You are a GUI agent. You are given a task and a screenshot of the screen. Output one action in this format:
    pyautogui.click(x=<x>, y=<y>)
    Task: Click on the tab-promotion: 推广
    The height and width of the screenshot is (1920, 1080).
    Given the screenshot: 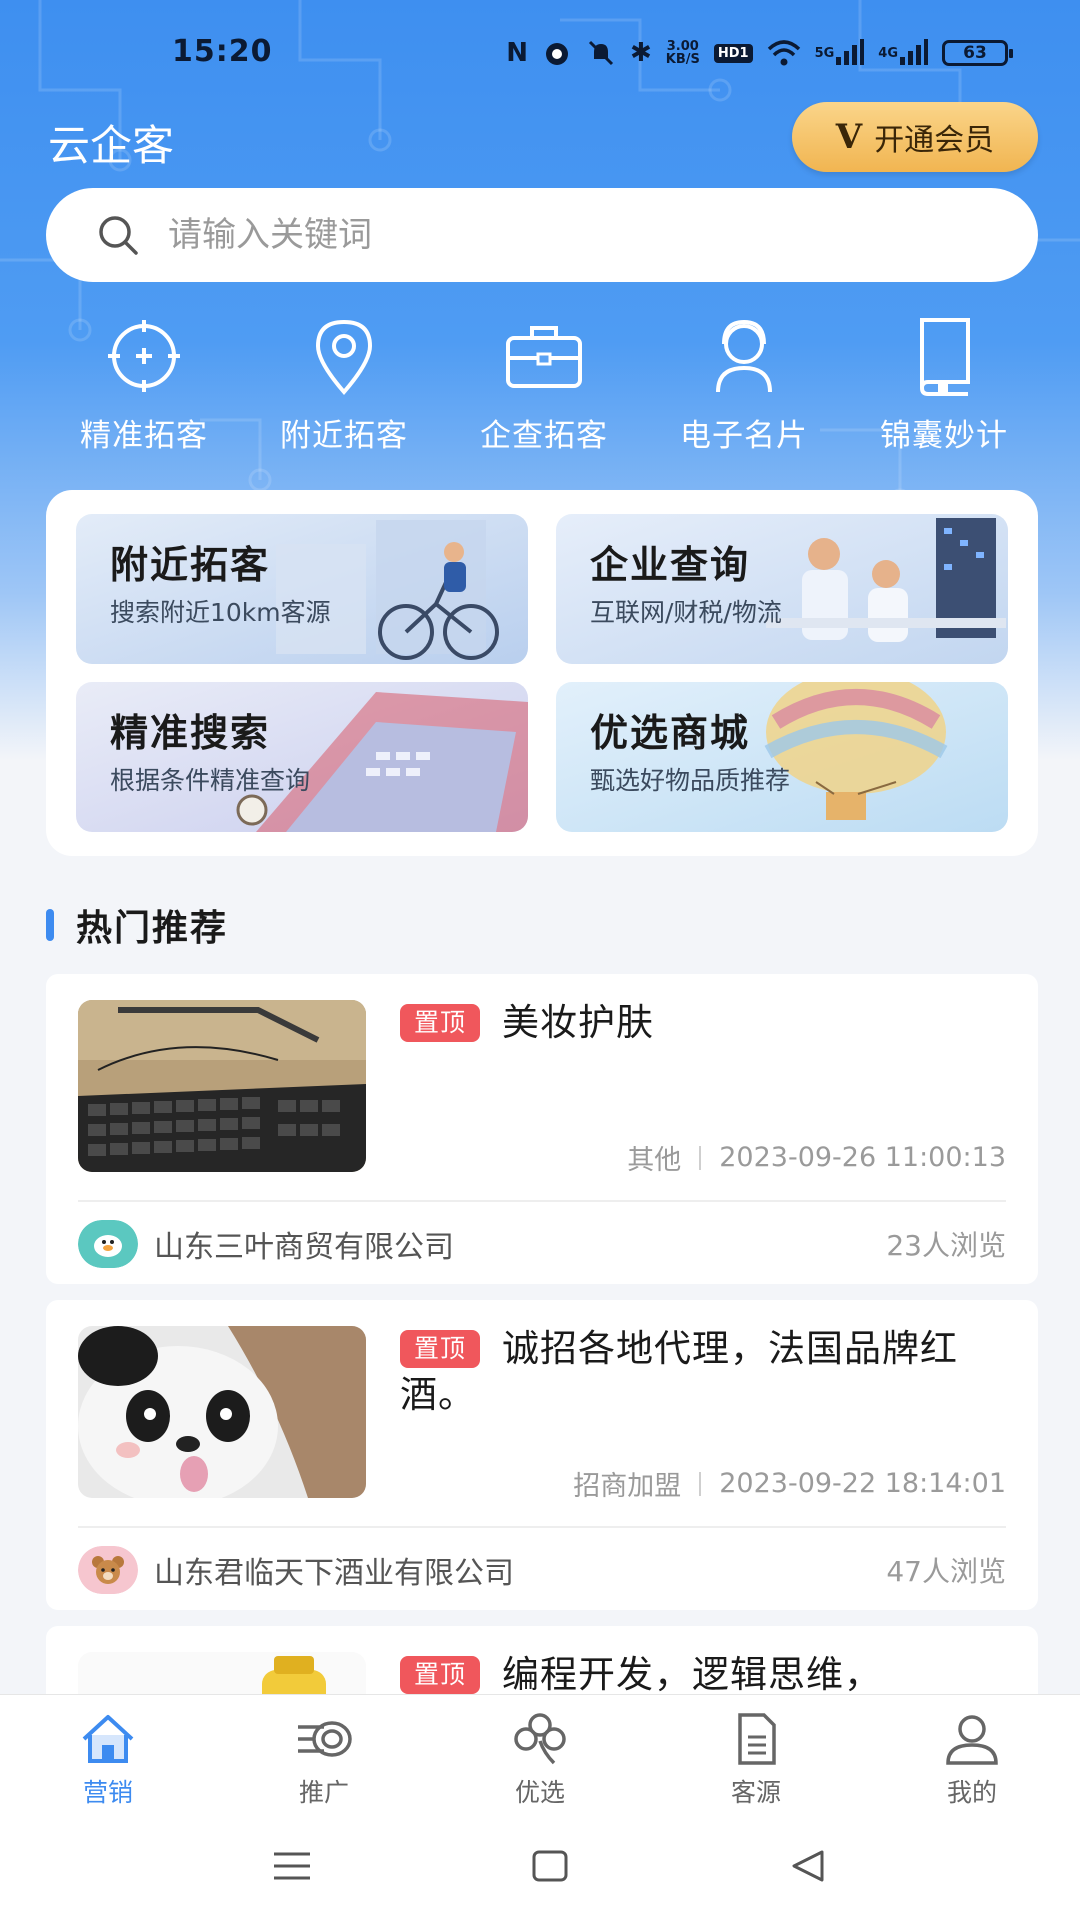 What is the action you would take?
    pyautogui.click(x=324, y=1759)
    